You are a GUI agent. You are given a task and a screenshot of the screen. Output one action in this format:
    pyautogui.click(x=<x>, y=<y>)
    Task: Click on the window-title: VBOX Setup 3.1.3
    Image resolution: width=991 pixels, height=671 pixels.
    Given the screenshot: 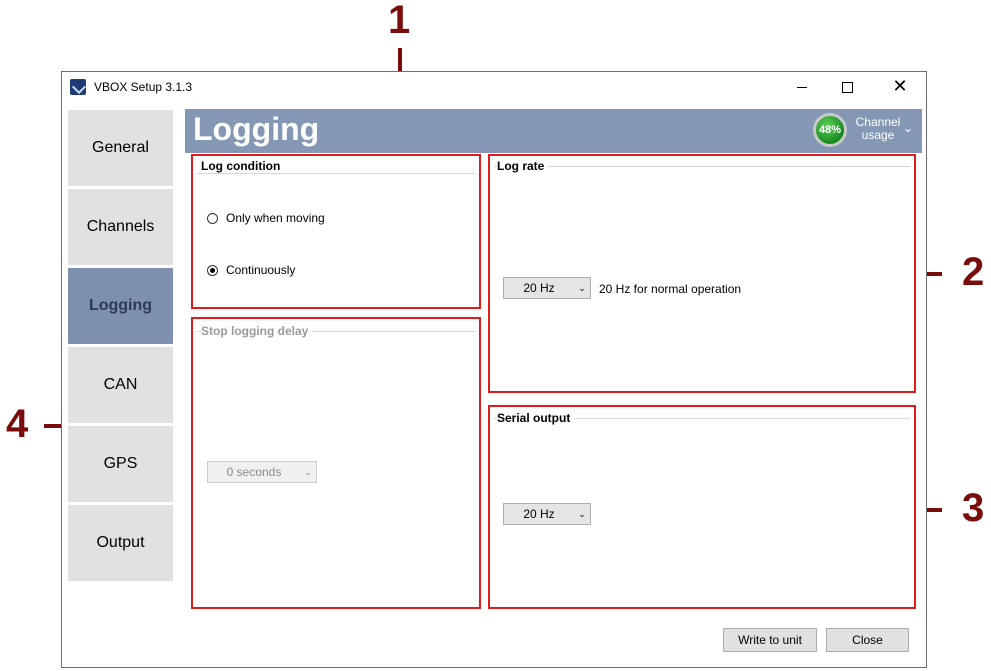 What is the action you would take?
    pyautogui.click(x=143, y=87)
    